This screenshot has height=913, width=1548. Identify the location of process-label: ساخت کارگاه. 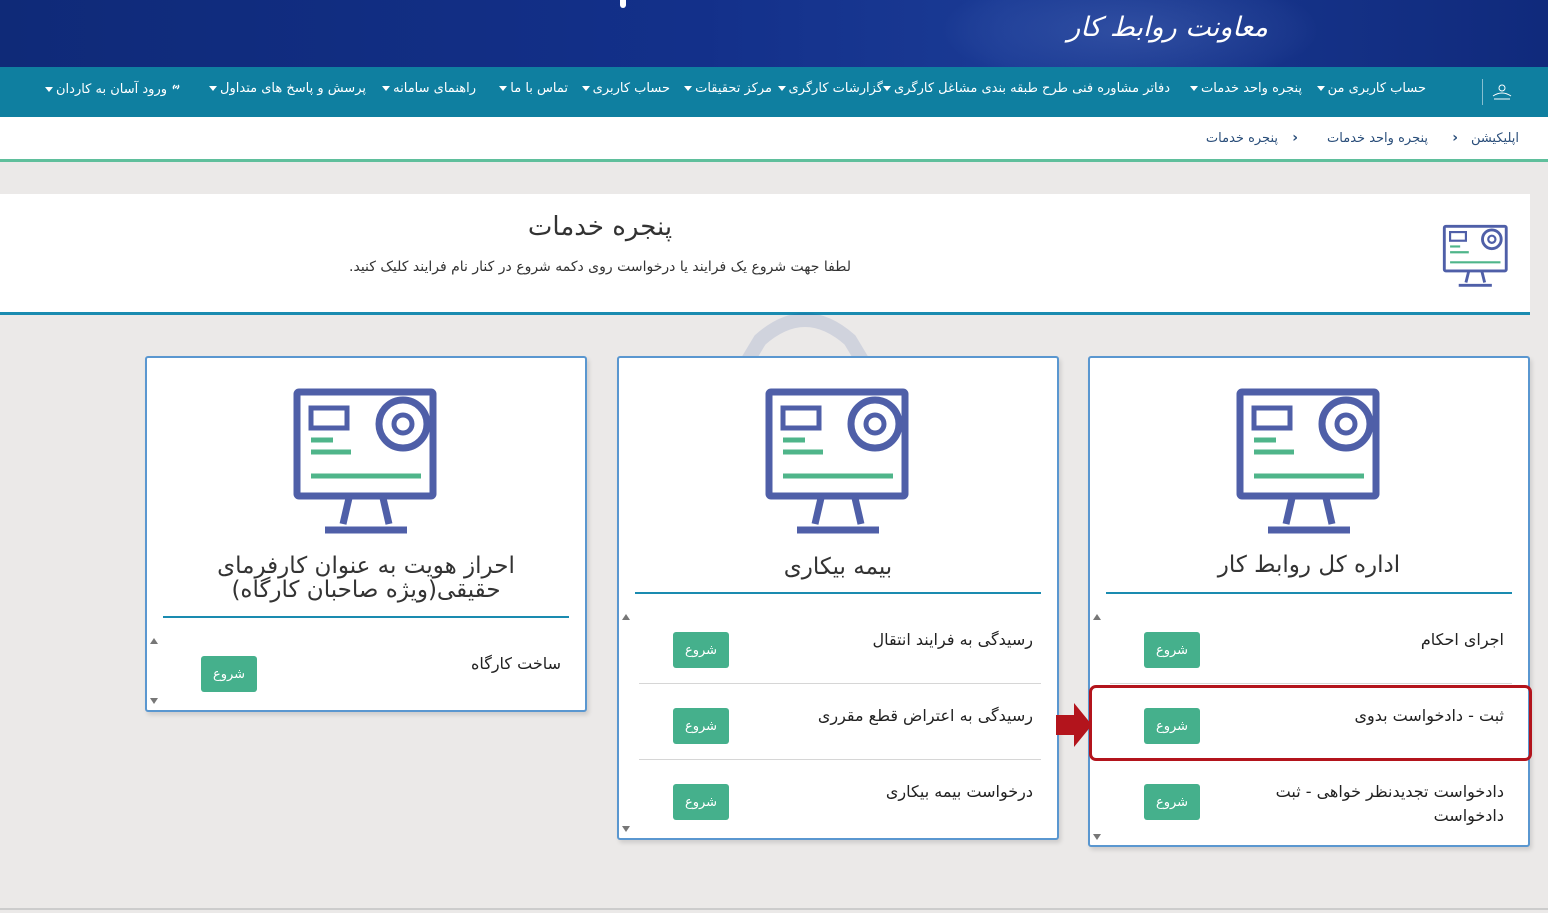
(515, 663).